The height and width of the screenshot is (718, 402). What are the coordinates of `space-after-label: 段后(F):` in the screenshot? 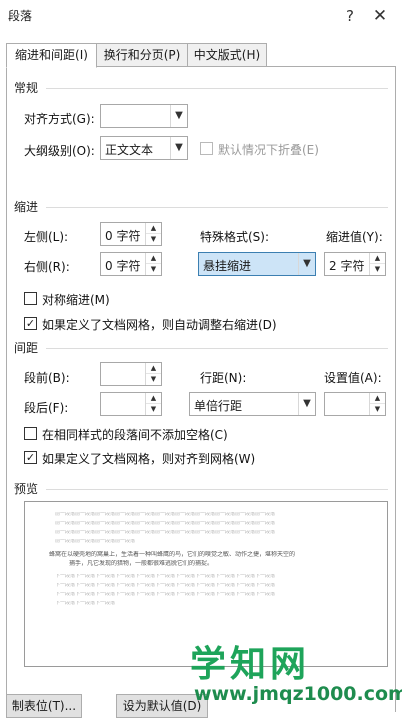 It's located at (46, 408).